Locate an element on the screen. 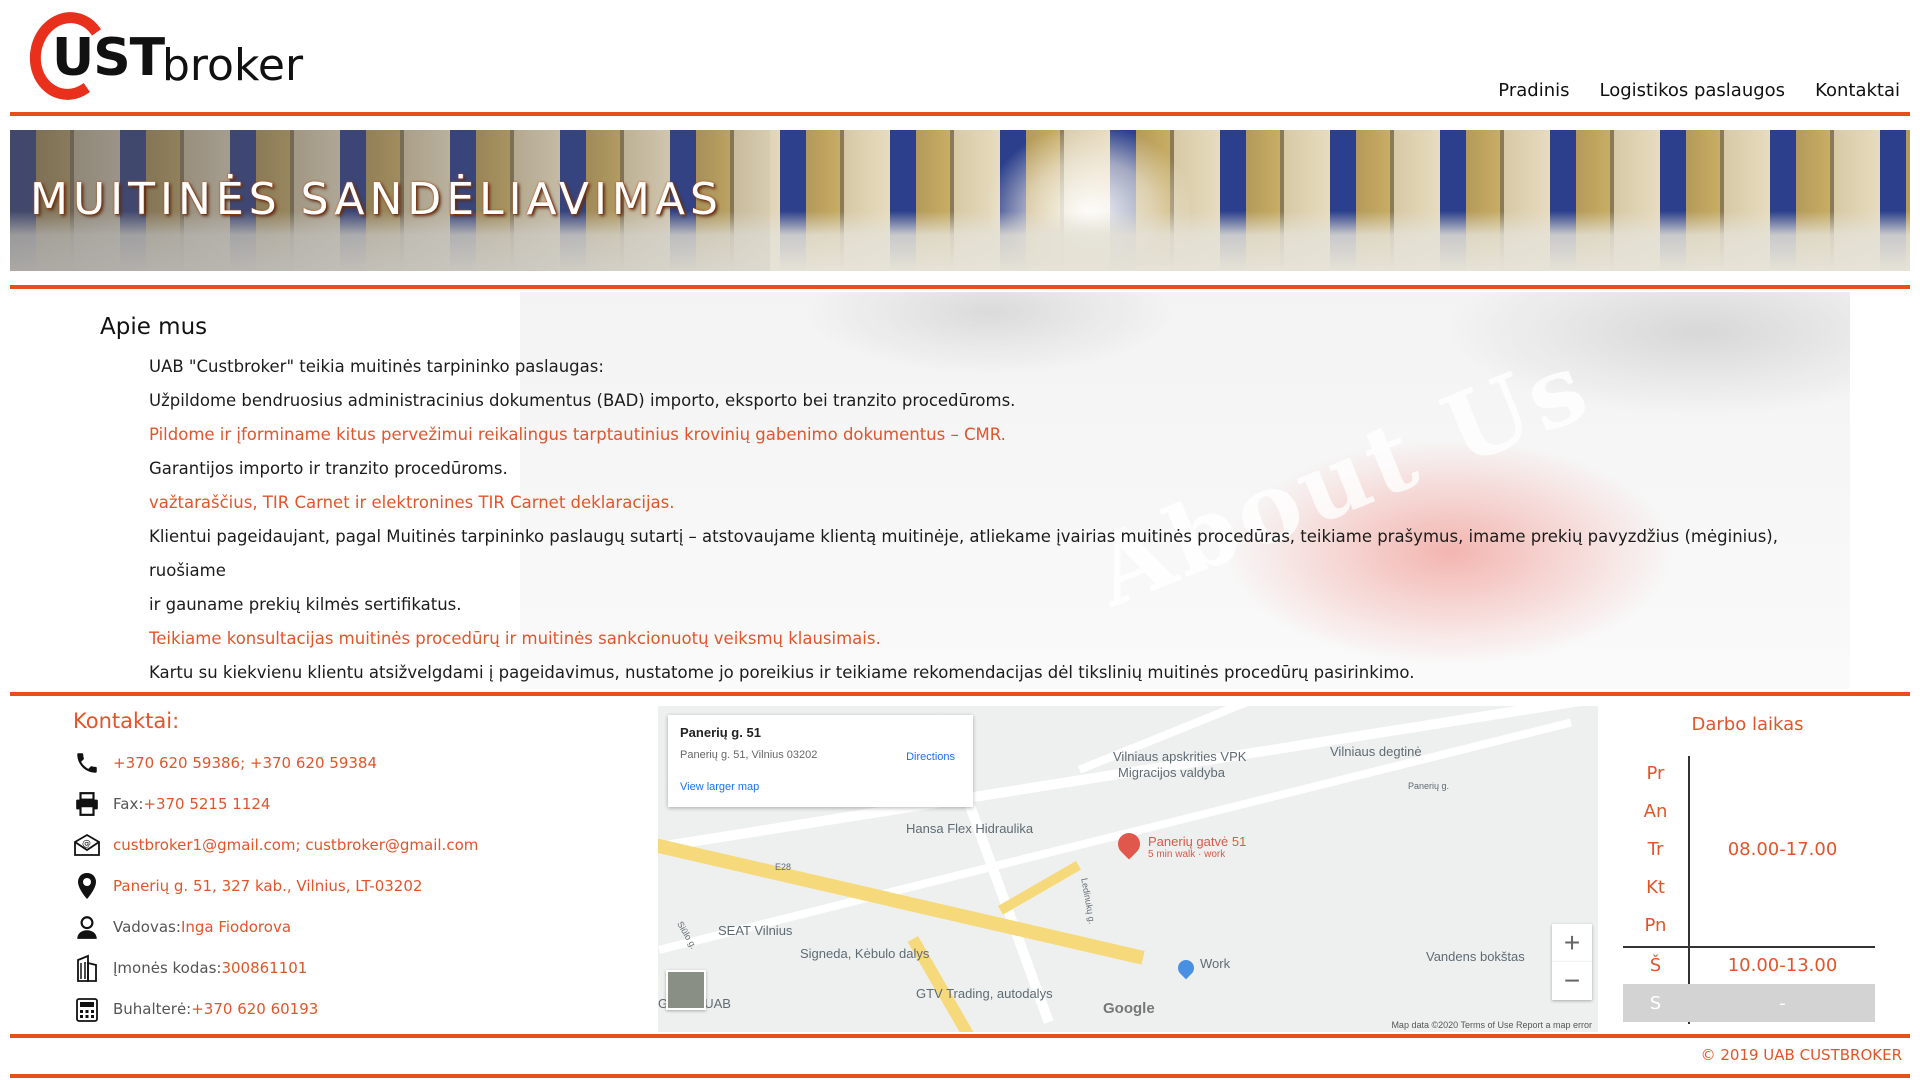 This screenshot has width=1920, height=1080. map-poi-seat: SEAT Vilnius is located at coordinates (755, 930).